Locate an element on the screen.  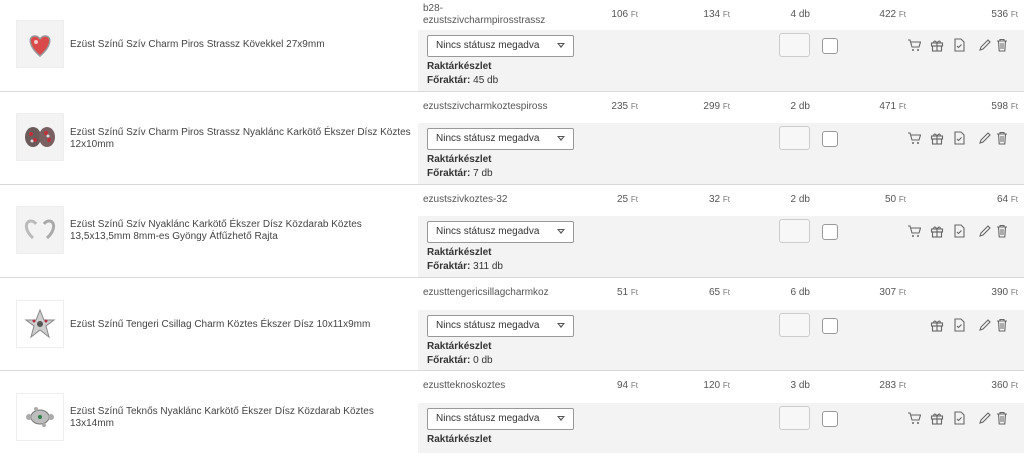
net-price: 235 Ft is located at coordinates (603, 106).